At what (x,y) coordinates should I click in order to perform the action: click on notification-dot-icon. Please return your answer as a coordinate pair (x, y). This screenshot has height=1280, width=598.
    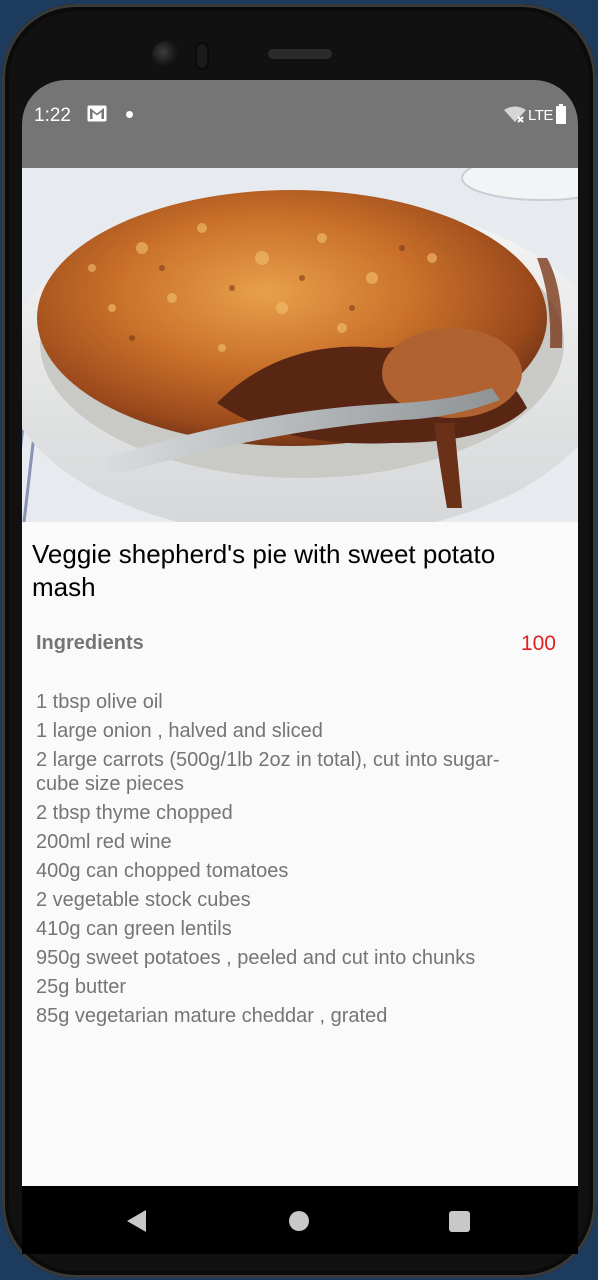
    Looking at the image, I should click on (129, 114).